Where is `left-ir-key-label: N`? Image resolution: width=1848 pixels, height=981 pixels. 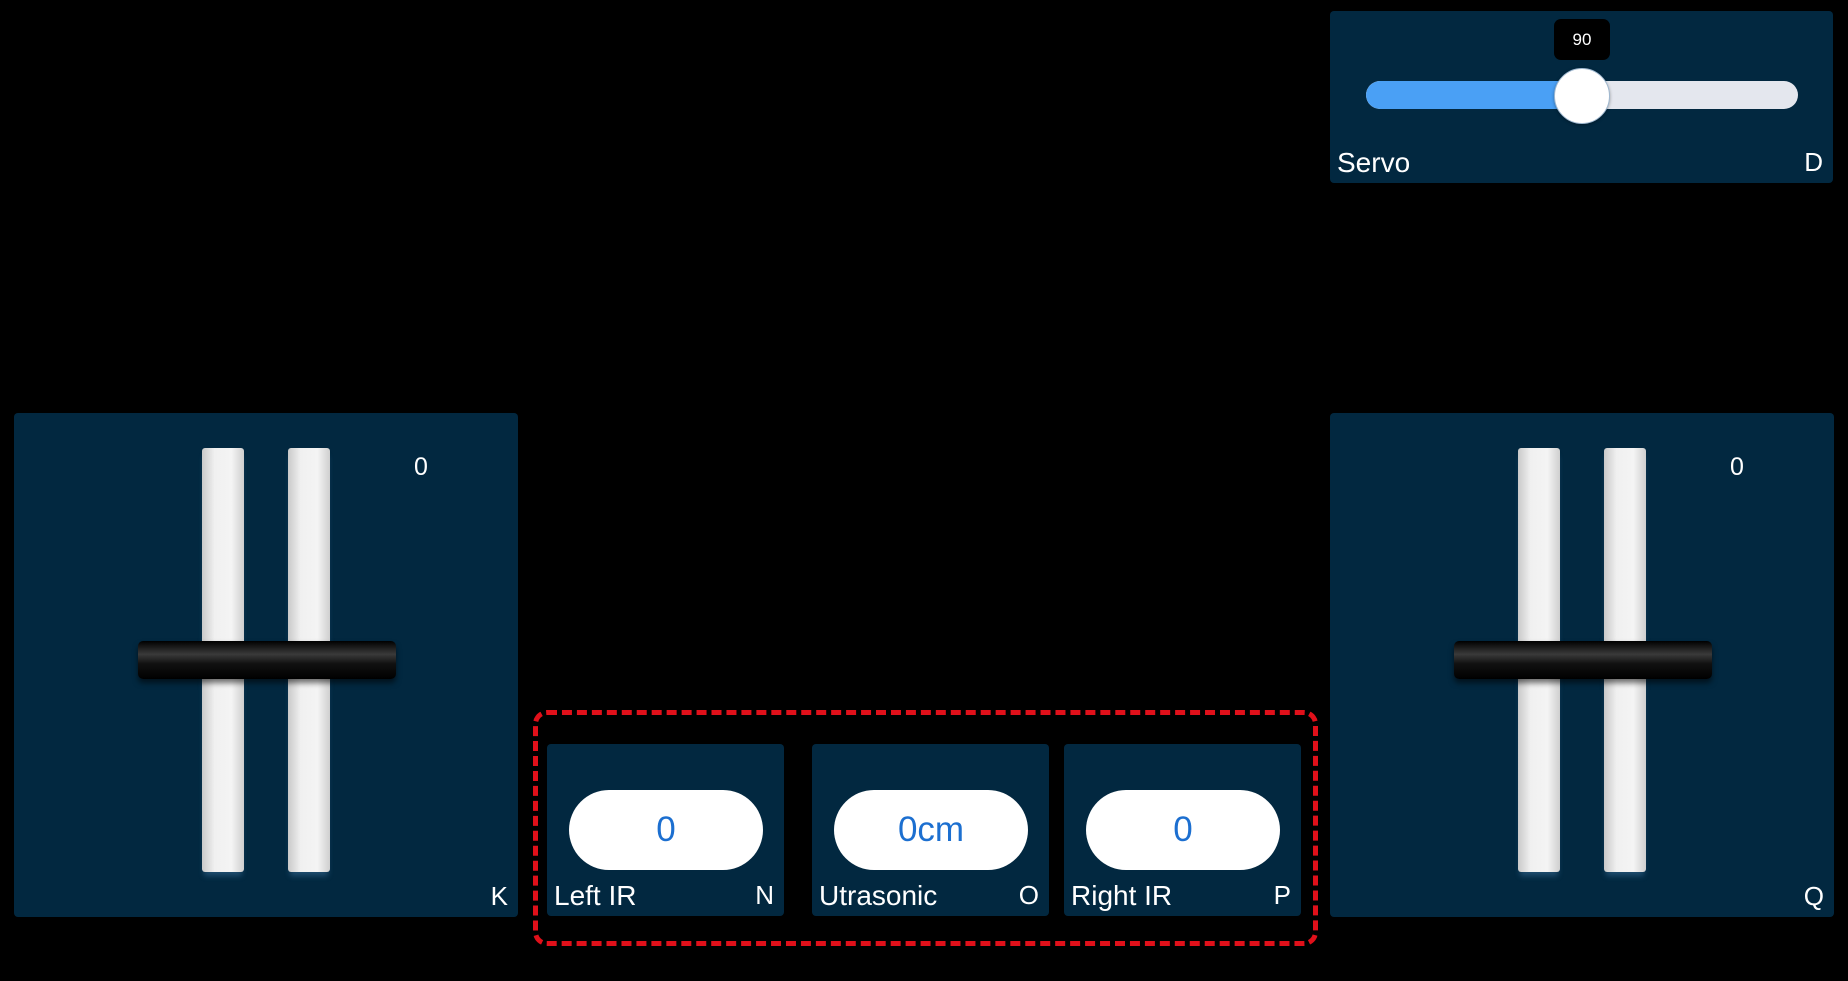
left-ir-key-label: N is located at coordinates (764, 895).